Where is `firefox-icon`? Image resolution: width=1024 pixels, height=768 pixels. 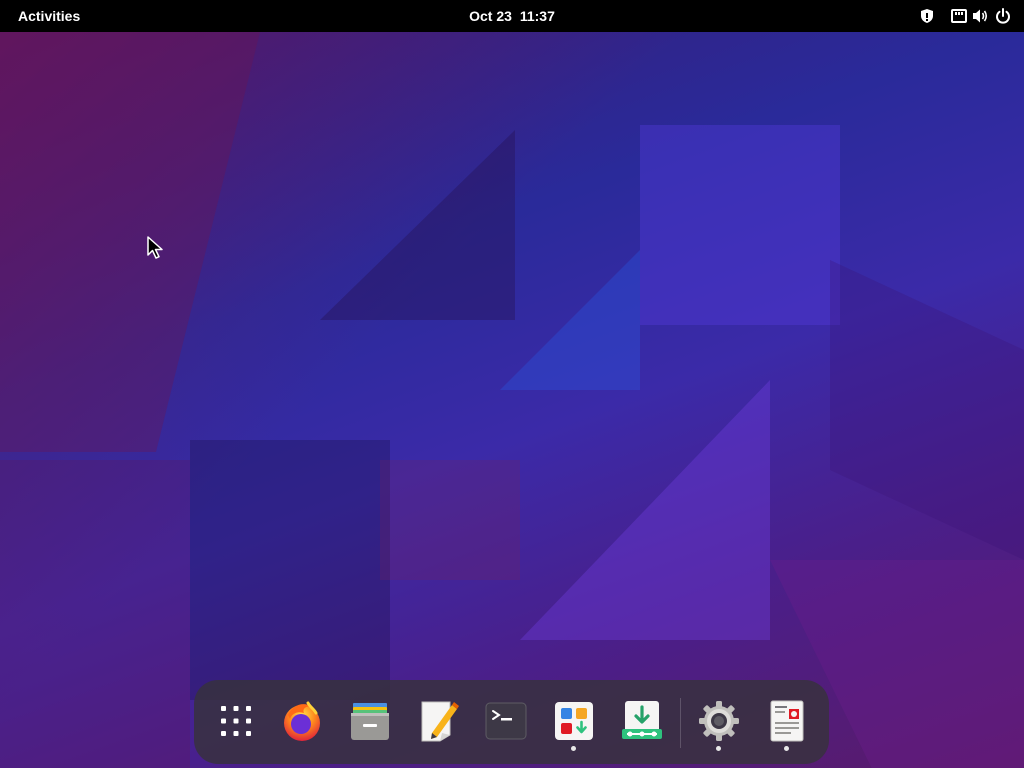
firefox-icon is located at coordinates (302, 721).